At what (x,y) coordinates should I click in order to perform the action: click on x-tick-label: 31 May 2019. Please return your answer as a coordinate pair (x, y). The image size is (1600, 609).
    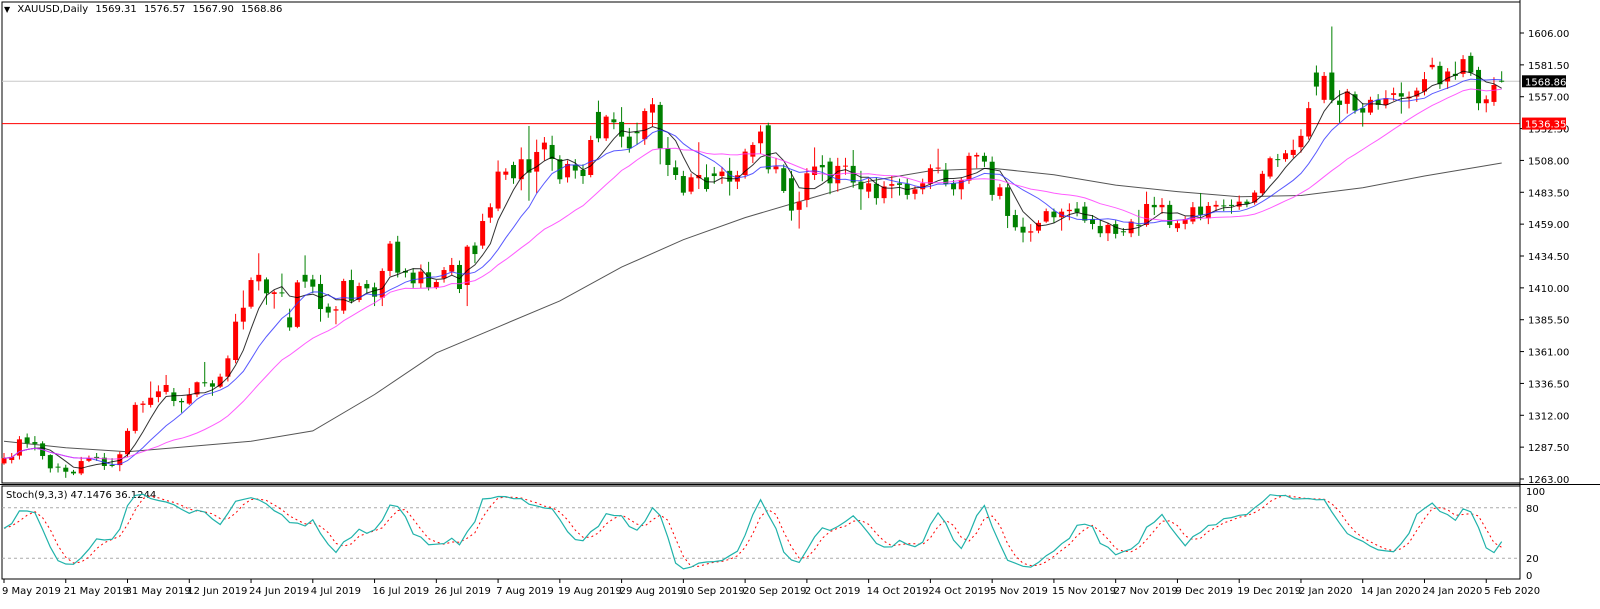
    Looking at the image, I should click on (158, 591).